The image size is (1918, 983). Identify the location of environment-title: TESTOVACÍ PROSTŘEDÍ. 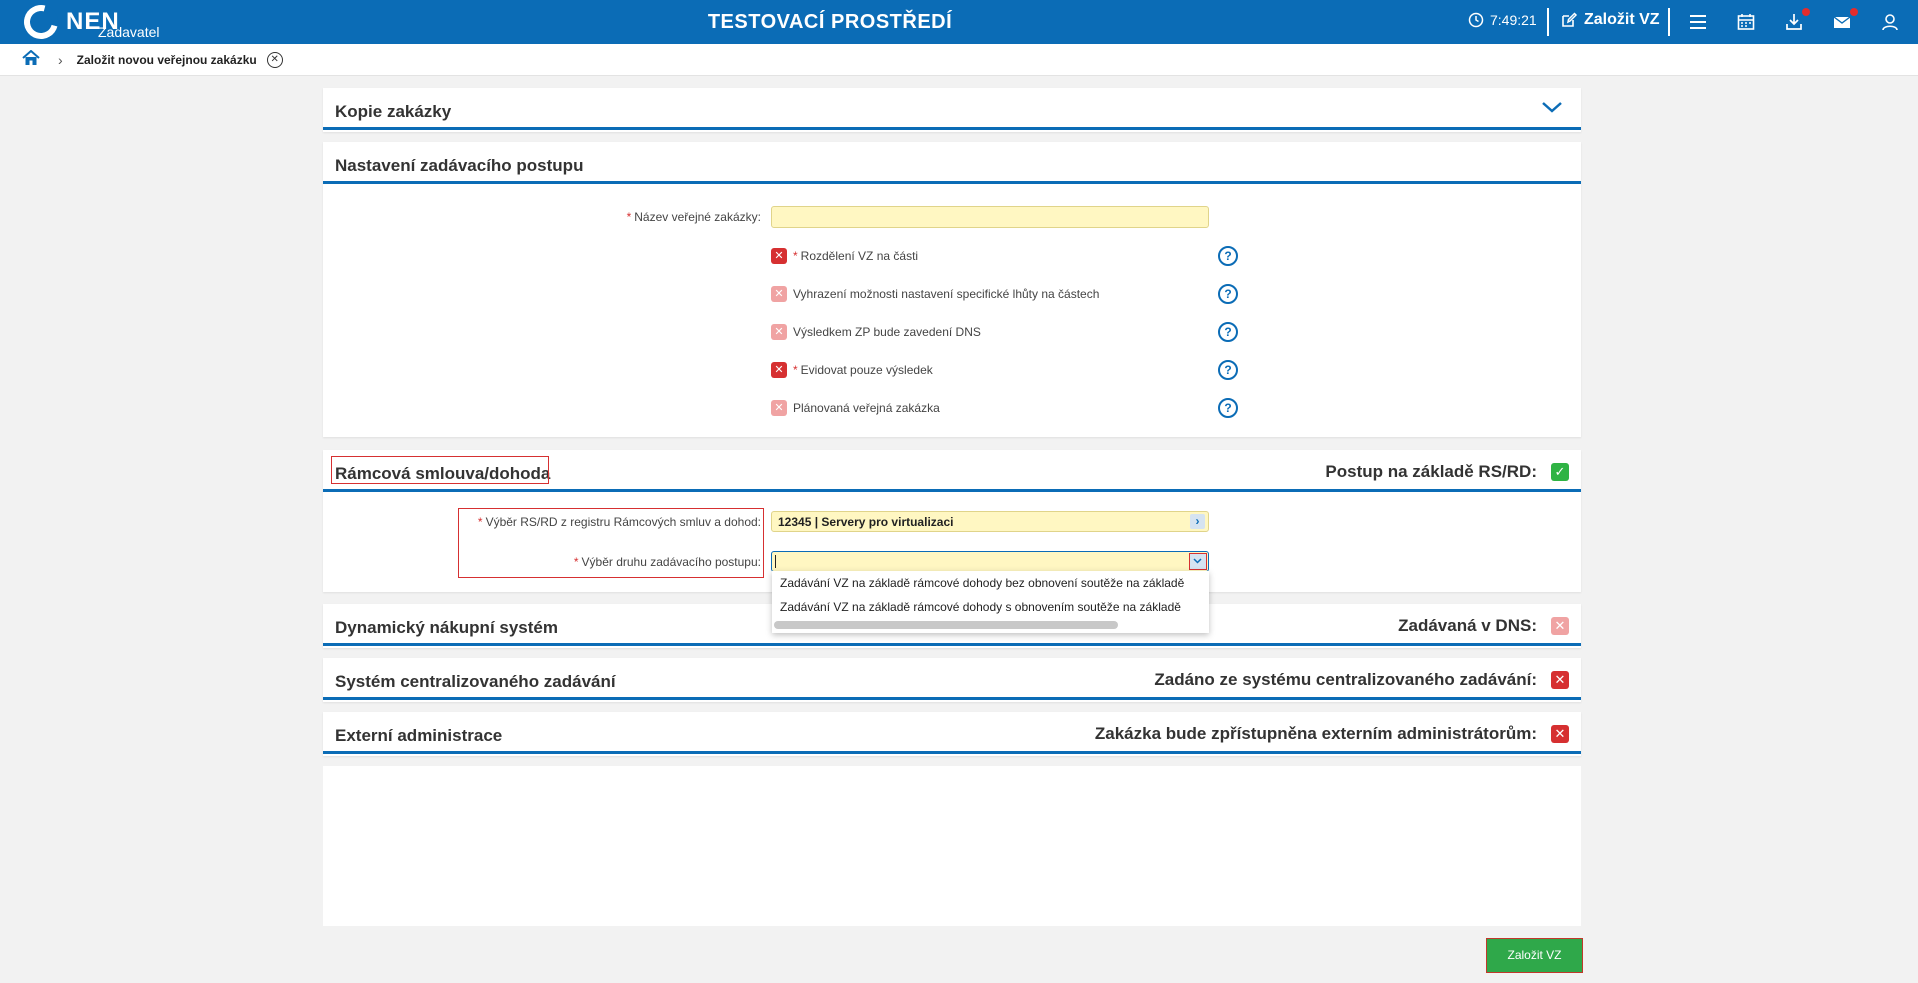
(830, 22).